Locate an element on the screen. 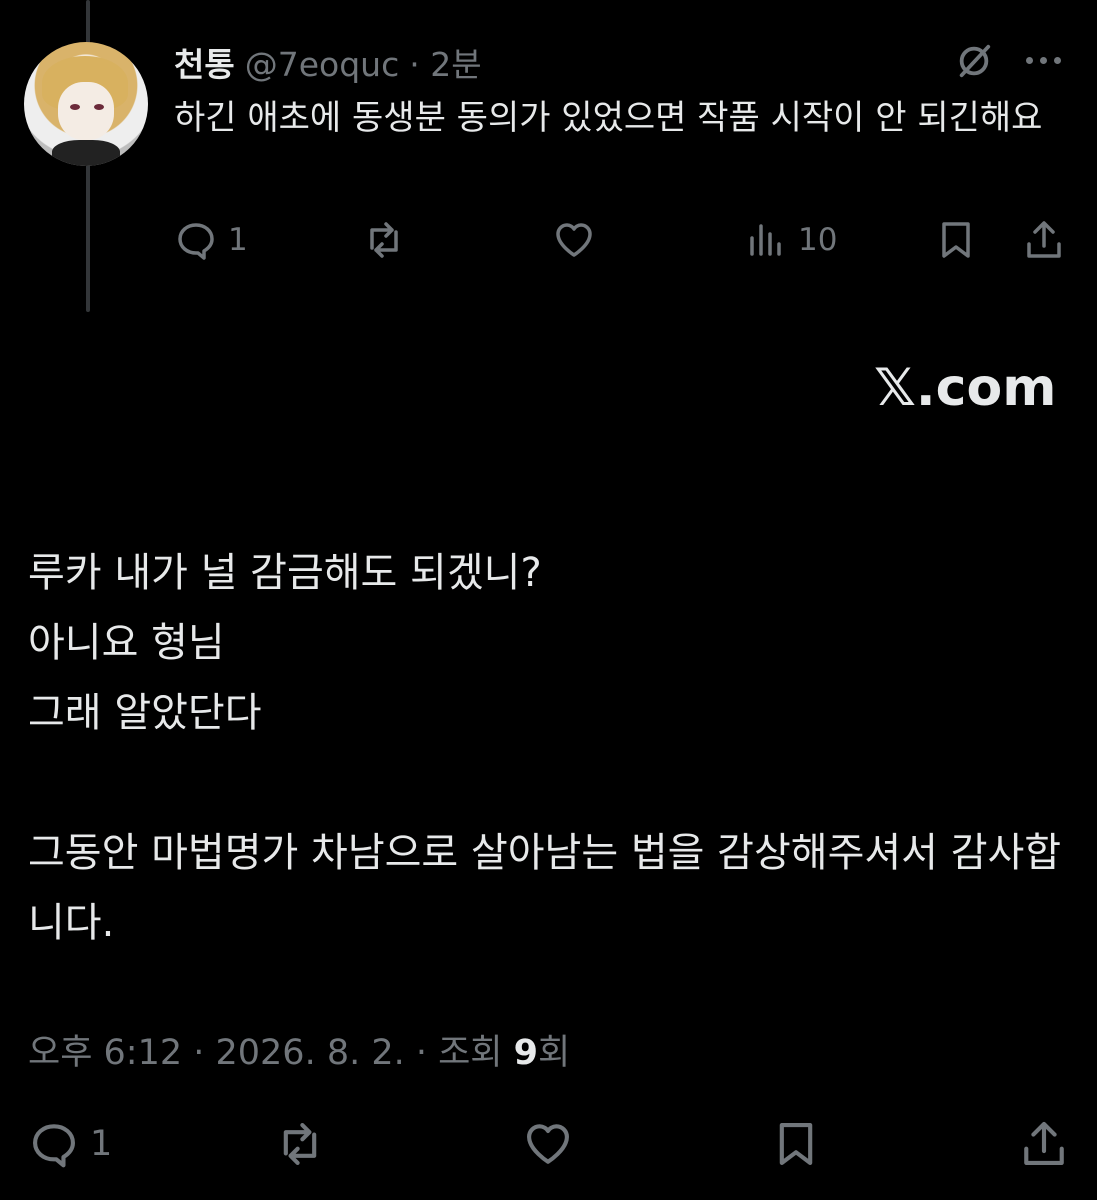 The height and width of the screenshot is (1200, 1097). grok-icon is located at coordinates (974, 61).